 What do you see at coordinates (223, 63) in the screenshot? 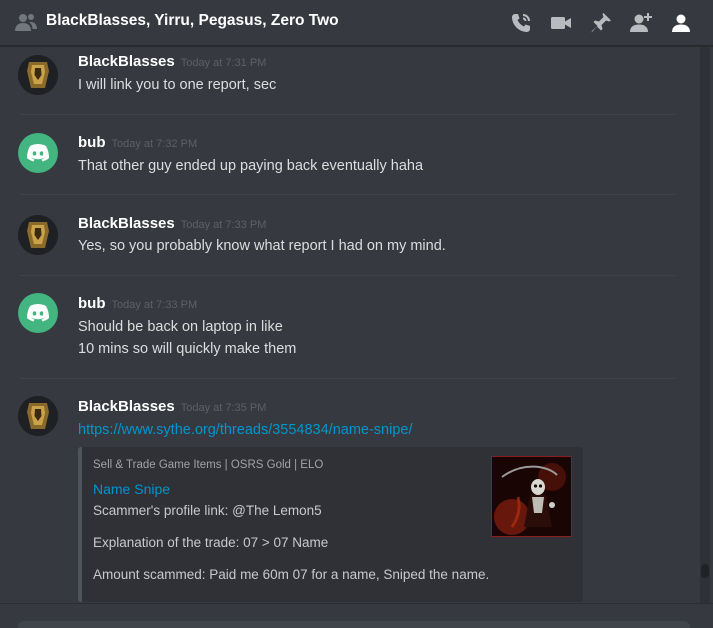
I see `message-timestamp: Today at 7:31 PM` at bounding box center [223, 63].